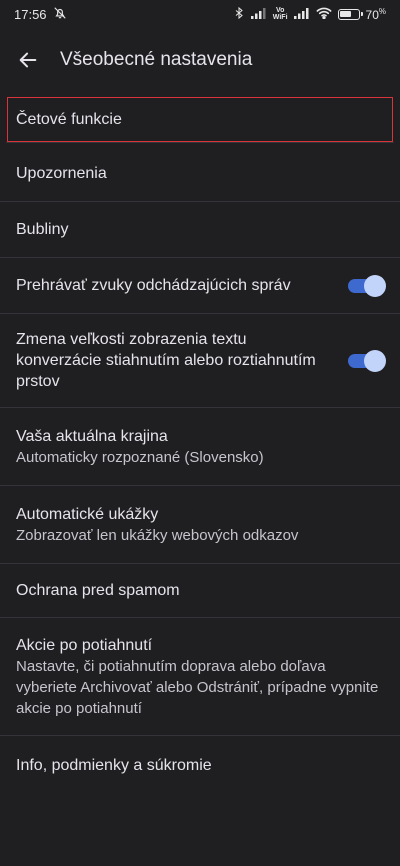 The width and height of the screenshot is (400, 866). I want to click on pinch-zoom-toggle-switch, so click(367, 360).